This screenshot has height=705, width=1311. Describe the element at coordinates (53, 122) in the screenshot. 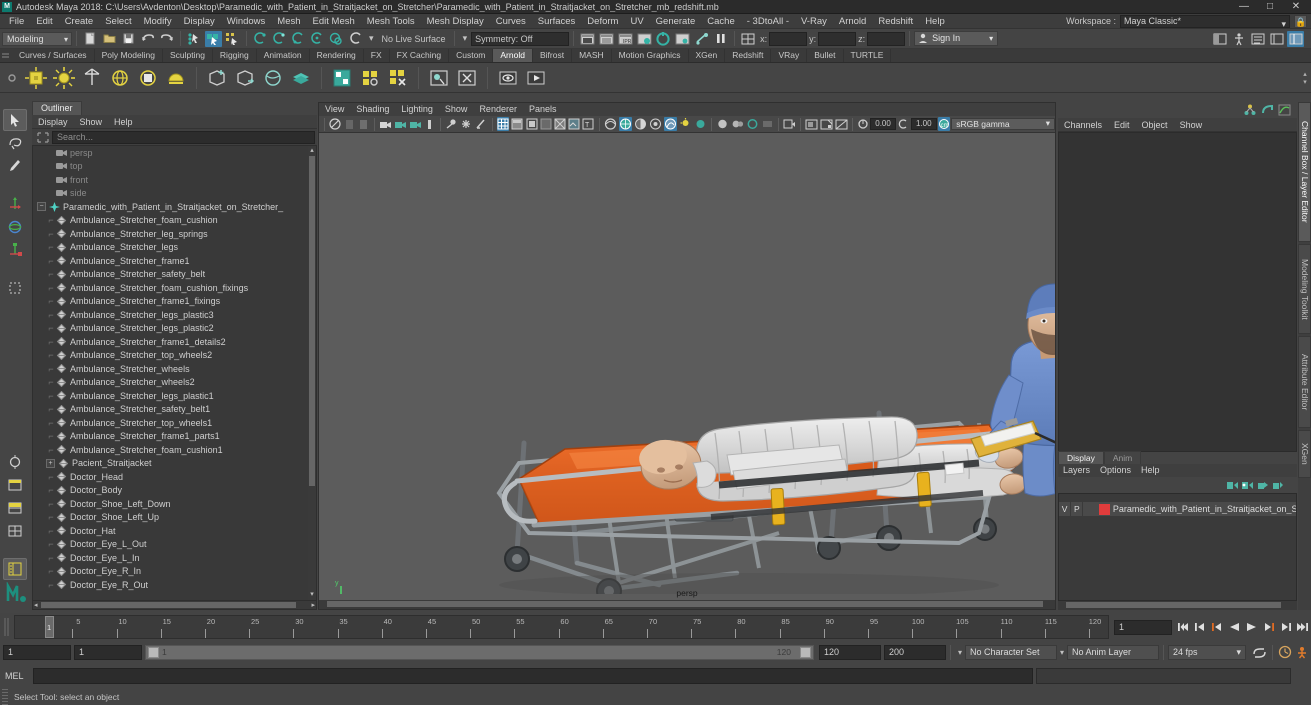

I see `outliner-menu-display: Display` at that location.